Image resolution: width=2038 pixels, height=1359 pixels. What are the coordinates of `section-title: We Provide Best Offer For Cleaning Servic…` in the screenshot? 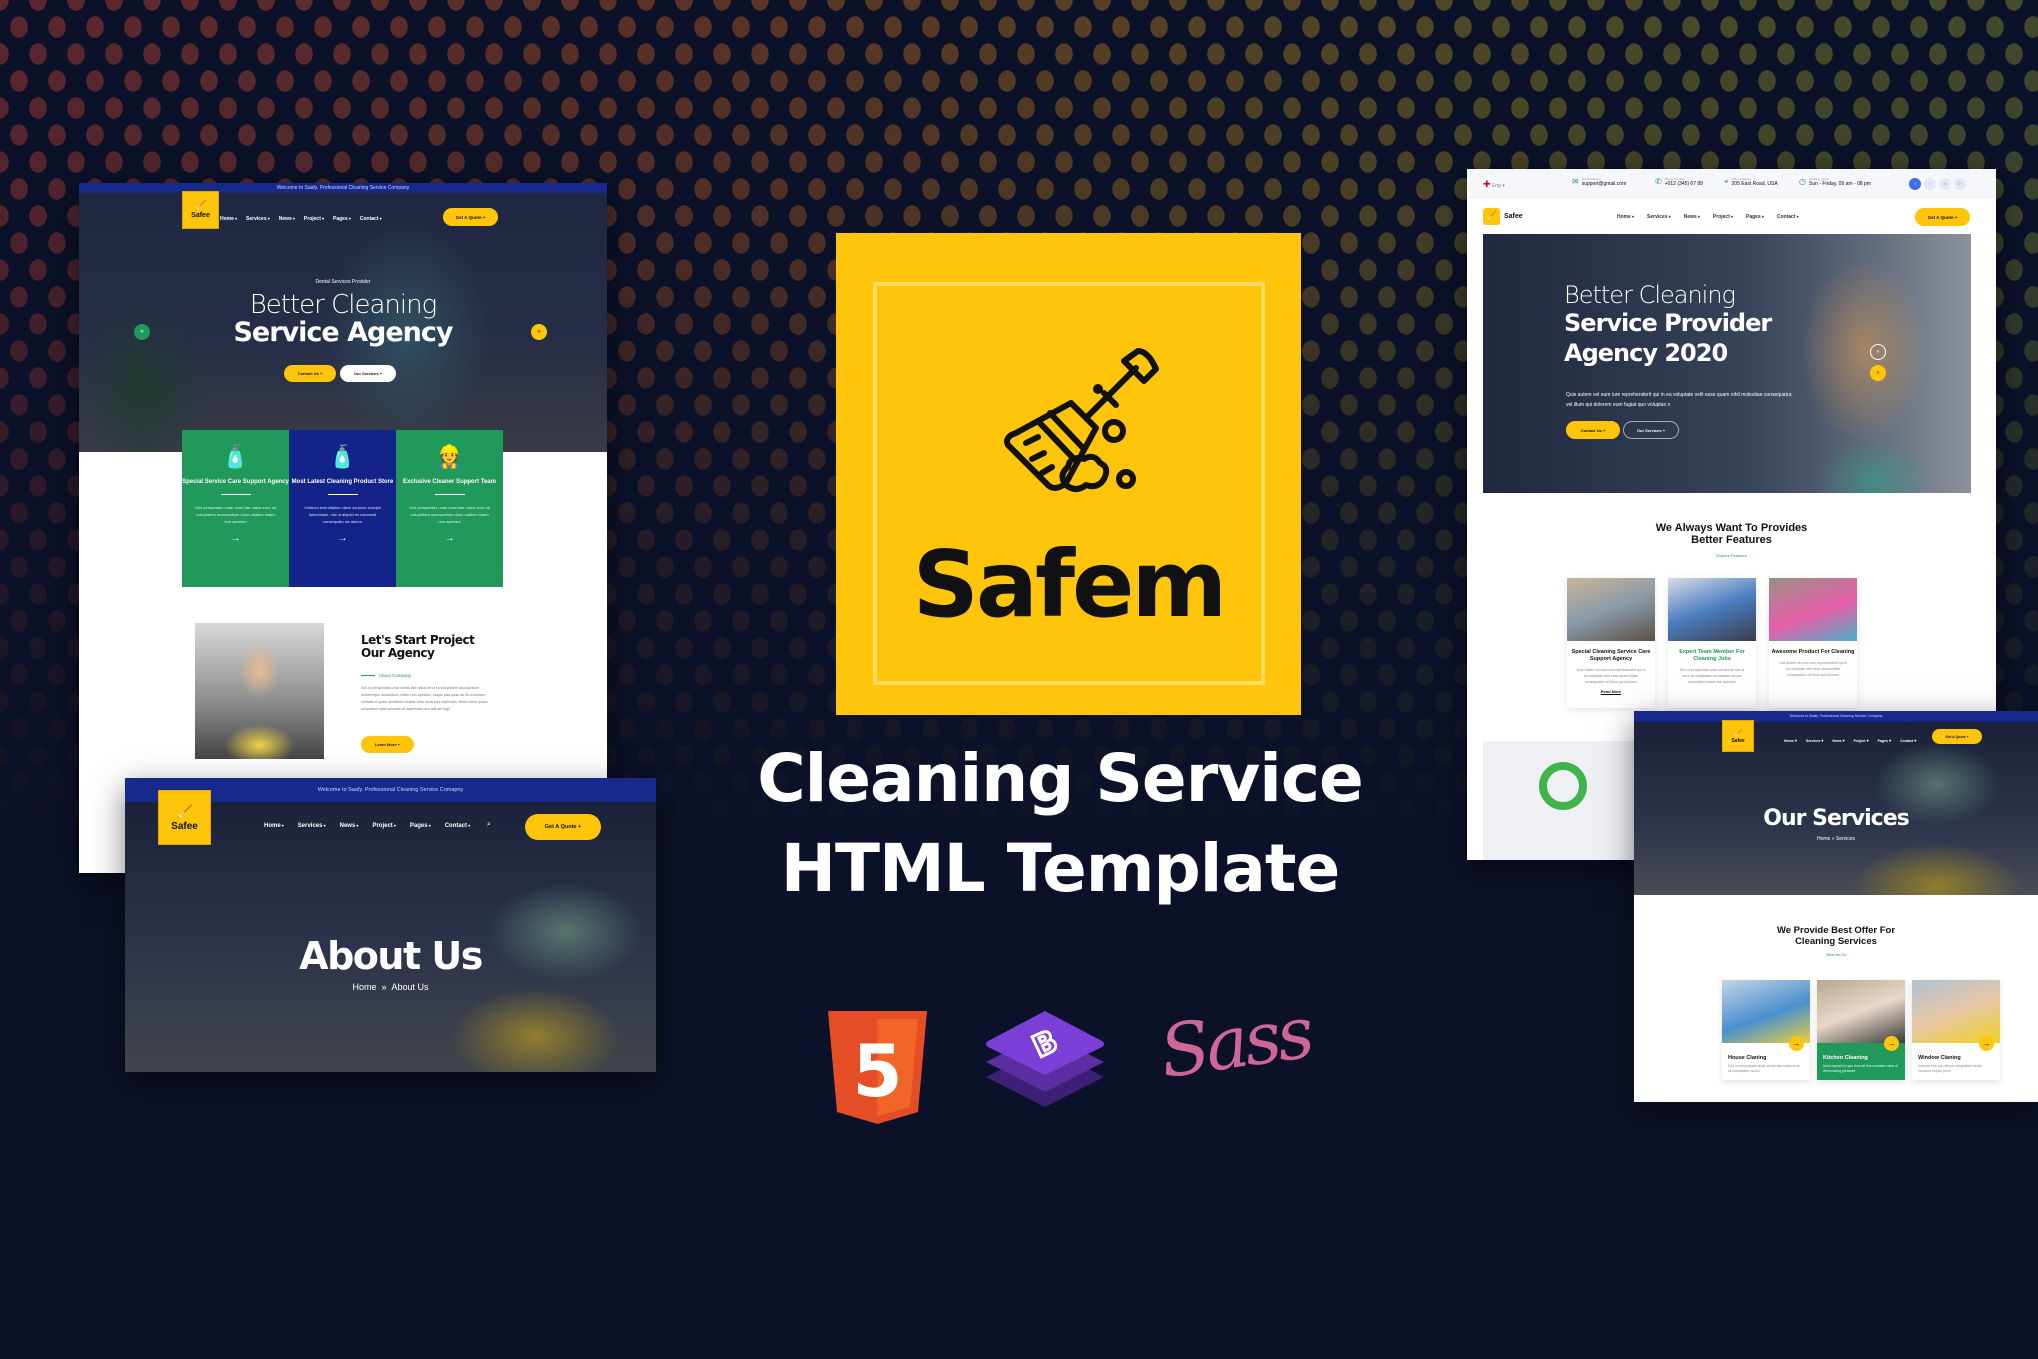 It's located at (1836, 936).